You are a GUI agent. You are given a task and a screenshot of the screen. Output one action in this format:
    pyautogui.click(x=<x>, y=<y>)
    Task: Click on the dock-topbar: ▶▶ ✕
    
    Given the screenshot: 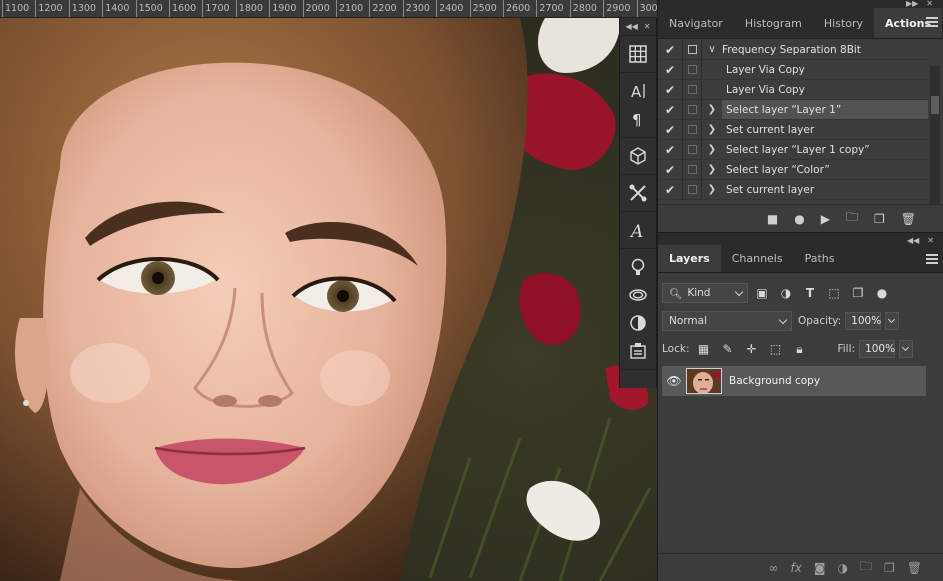 What is the action you would take?
    pyautogui.click(x=800, y=4)
    